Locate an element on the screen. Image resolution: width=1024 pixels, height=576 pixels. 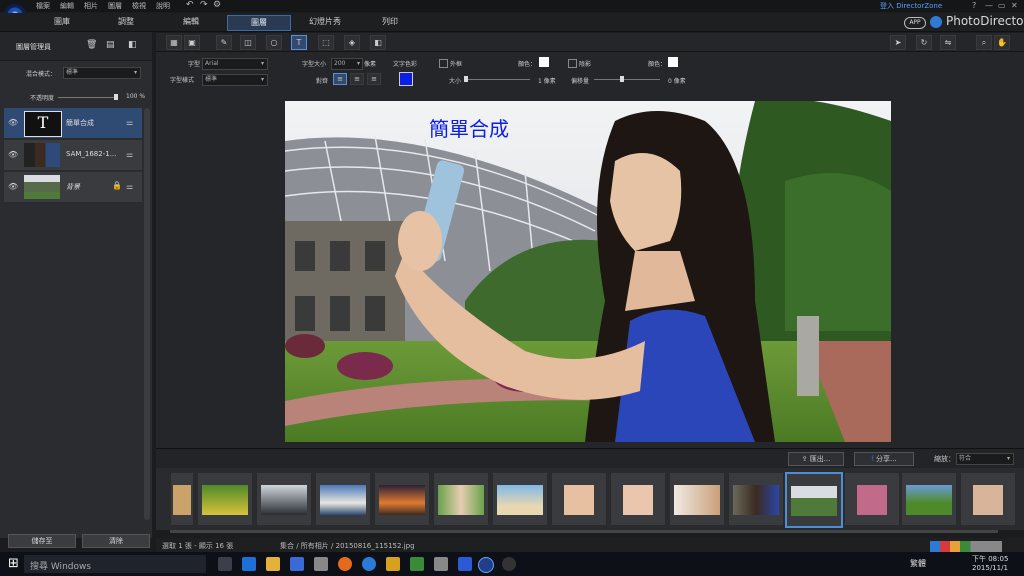
align-left-icon: ≡ is located at coordinates (340, 79).